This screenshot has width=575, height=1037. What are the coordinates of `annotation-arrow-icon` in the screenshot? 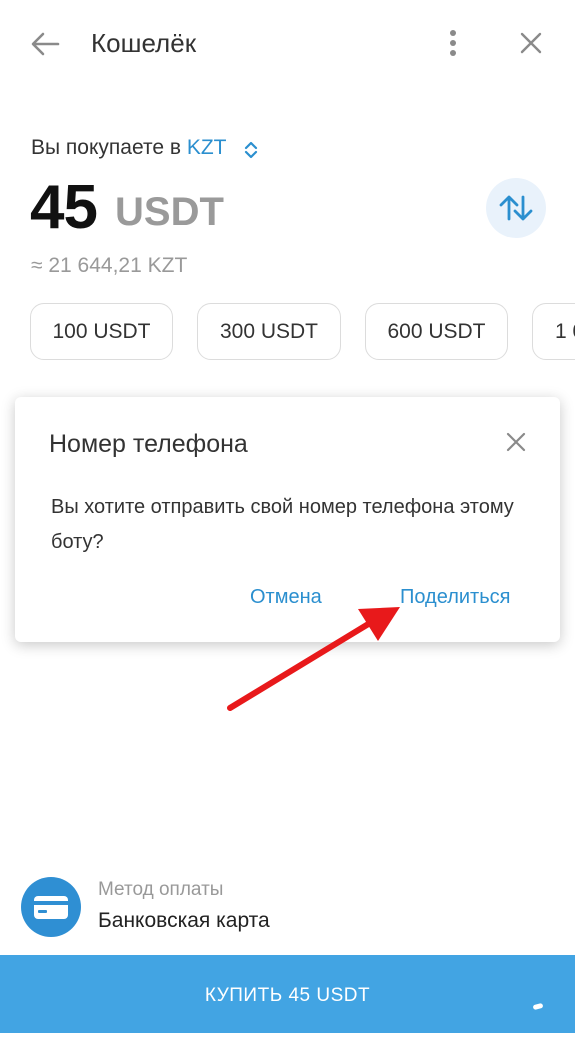 It's located at (313, 659).